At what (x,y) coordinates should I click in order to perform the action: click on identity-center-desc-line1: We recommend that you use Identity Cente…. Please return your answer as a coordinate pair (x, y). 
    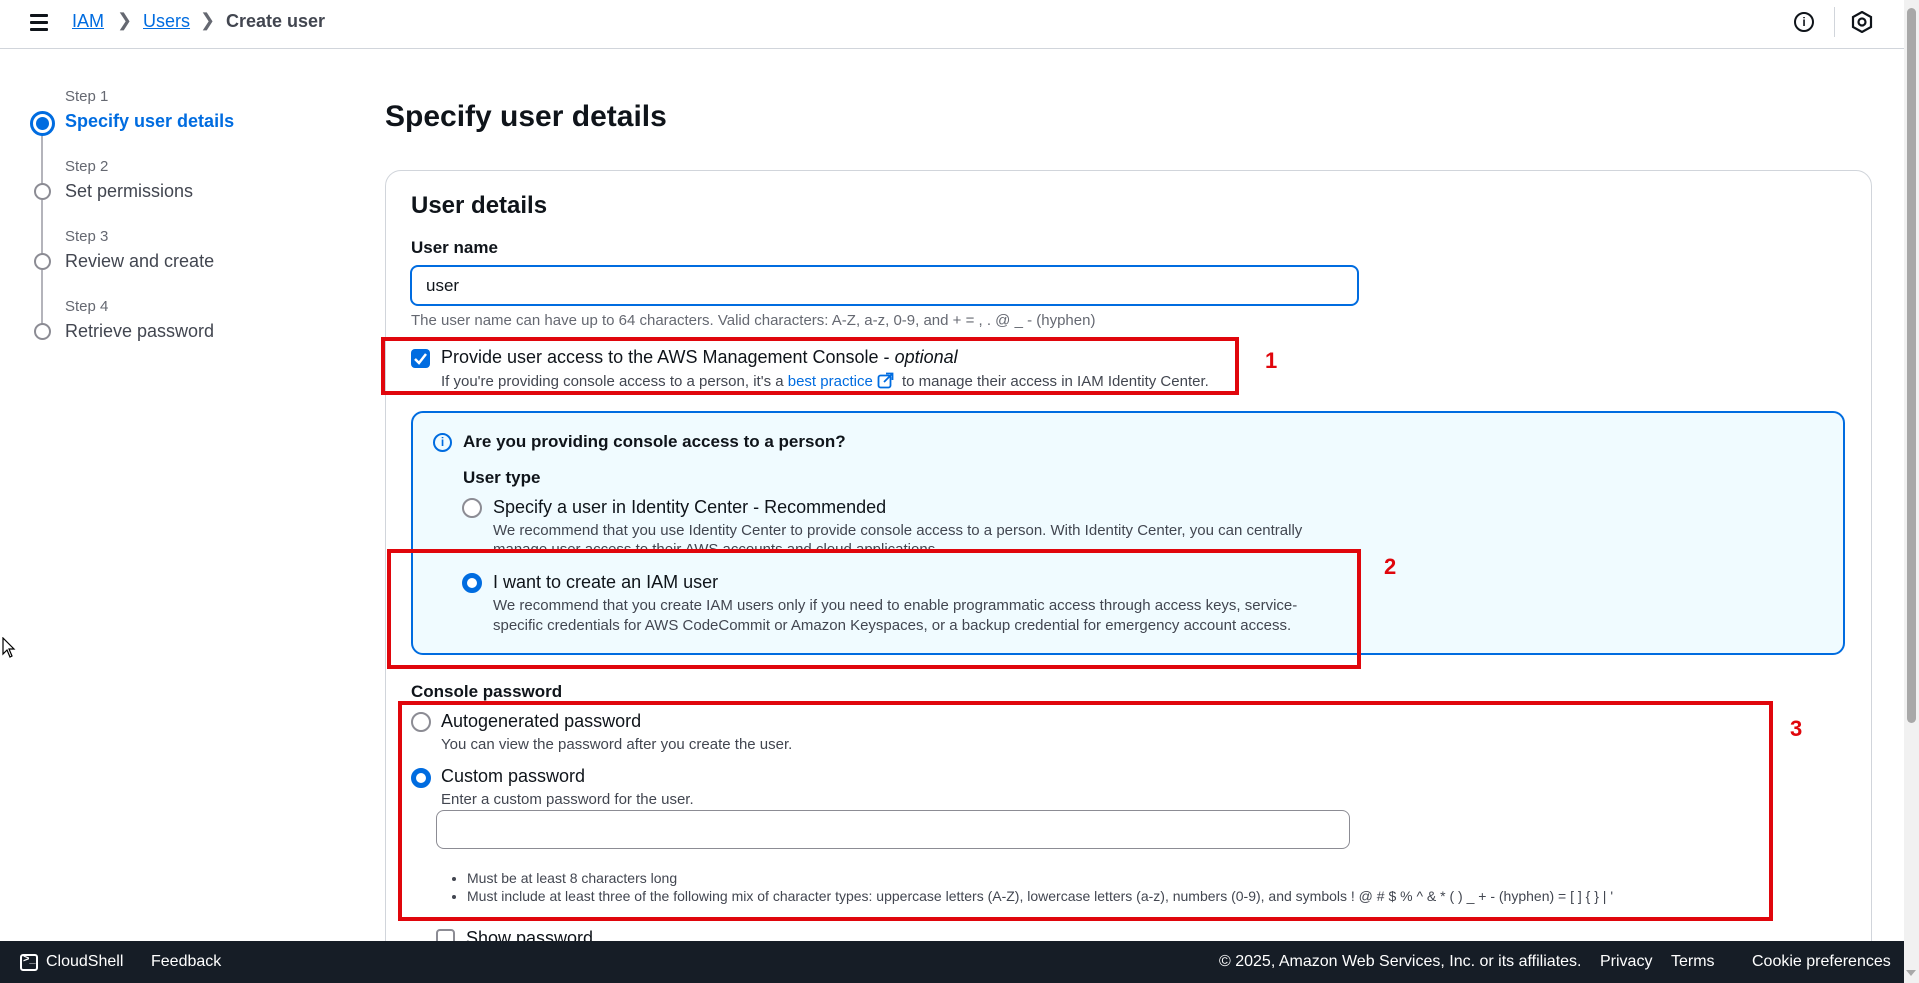
    Looking at the image, I should click on (898, 530).